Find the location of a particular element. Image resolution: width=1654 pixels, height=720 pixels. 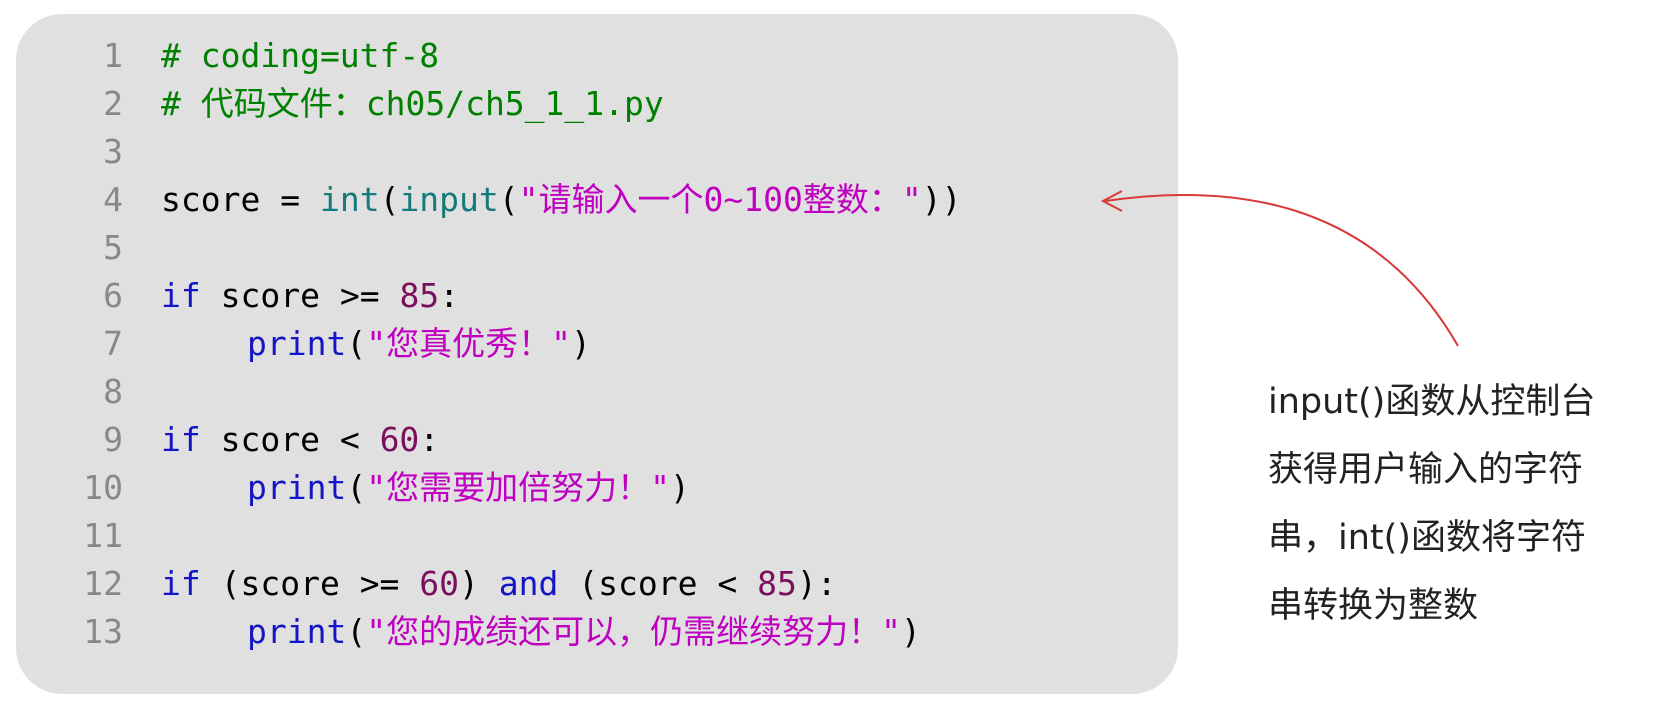

annotation-line-1: input()函数从控制台 is located at coordinates (1432, 402).